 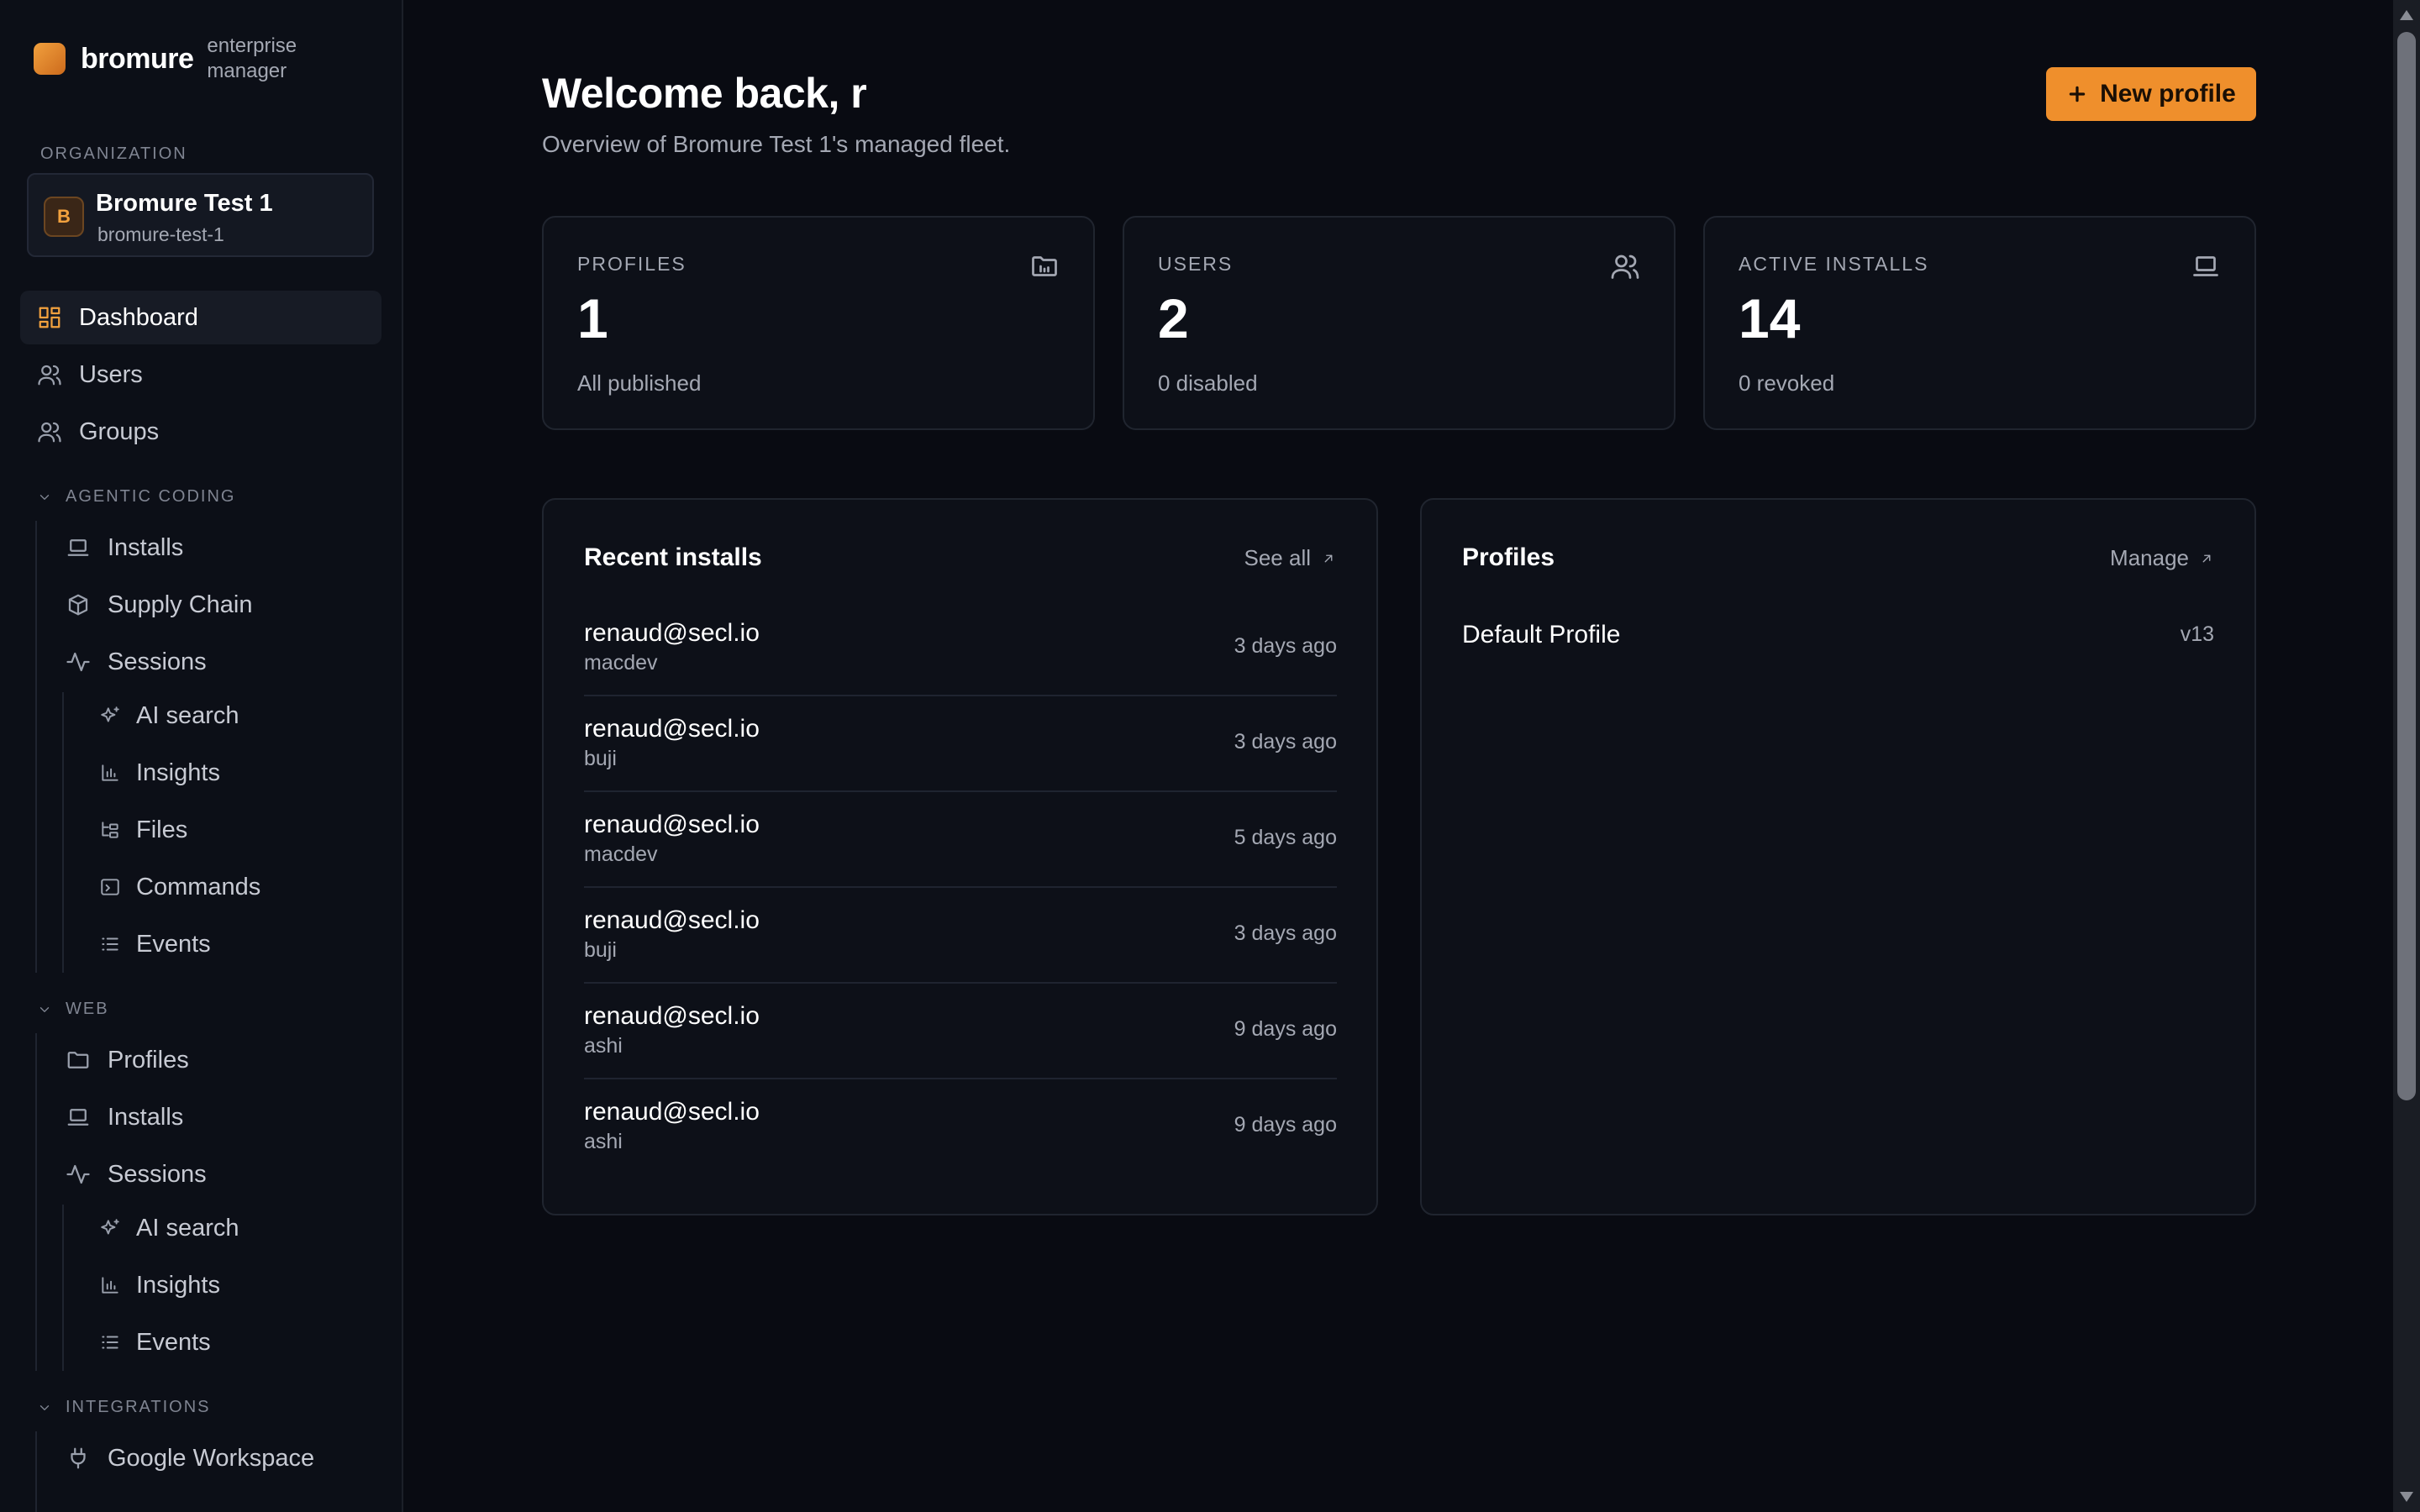 I want to click on install-host: ashi, so click(x=603, y=1141).